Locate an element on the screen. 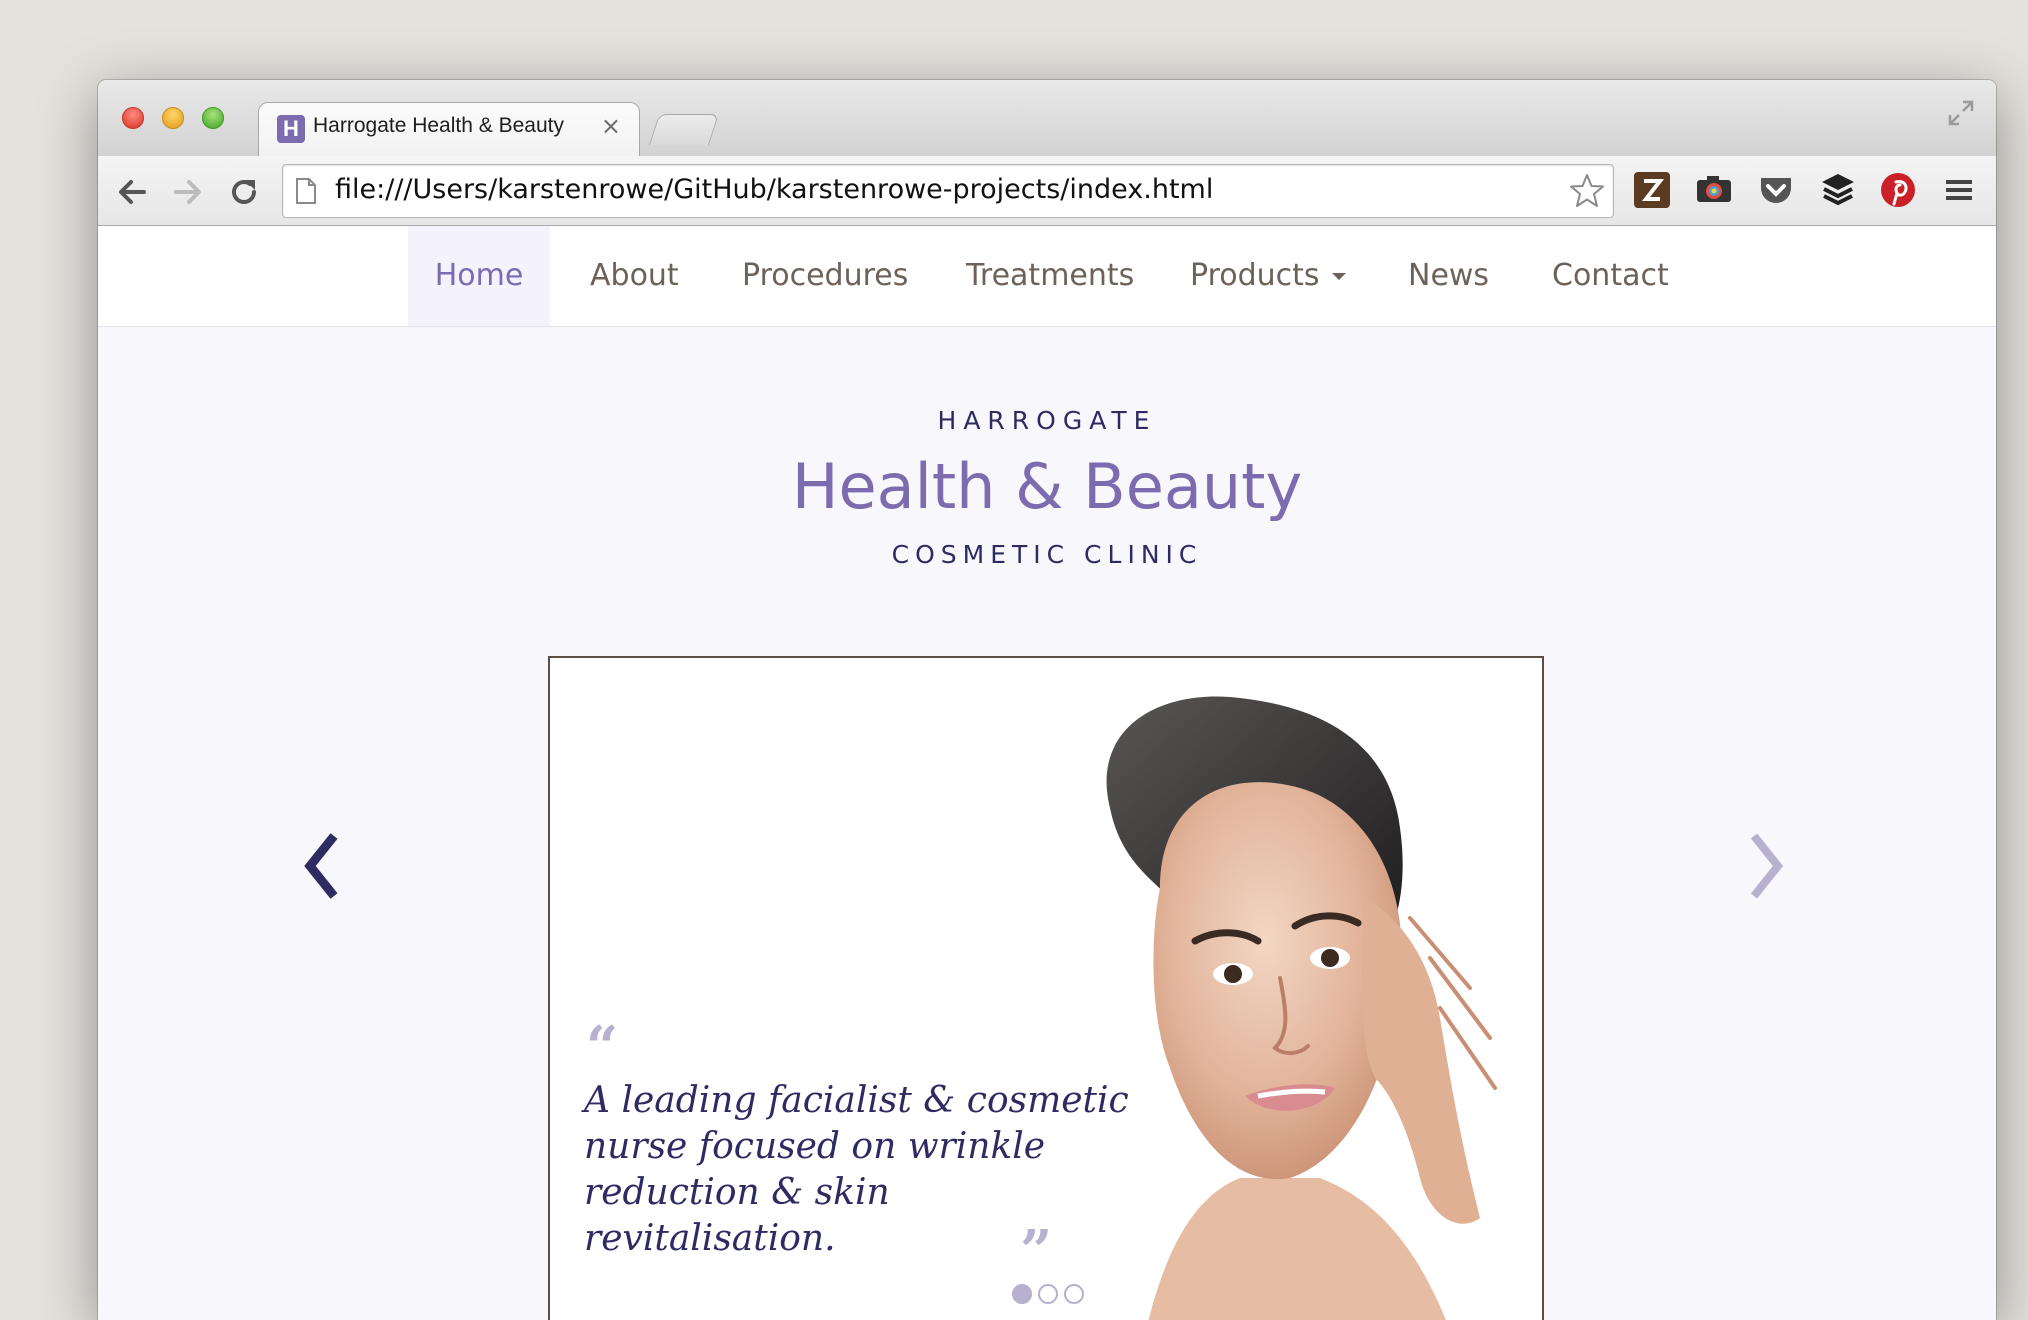 This screenshot has width=2028, height=1320. brand-location: HARROGATE is located at coordinates (1047, 420).